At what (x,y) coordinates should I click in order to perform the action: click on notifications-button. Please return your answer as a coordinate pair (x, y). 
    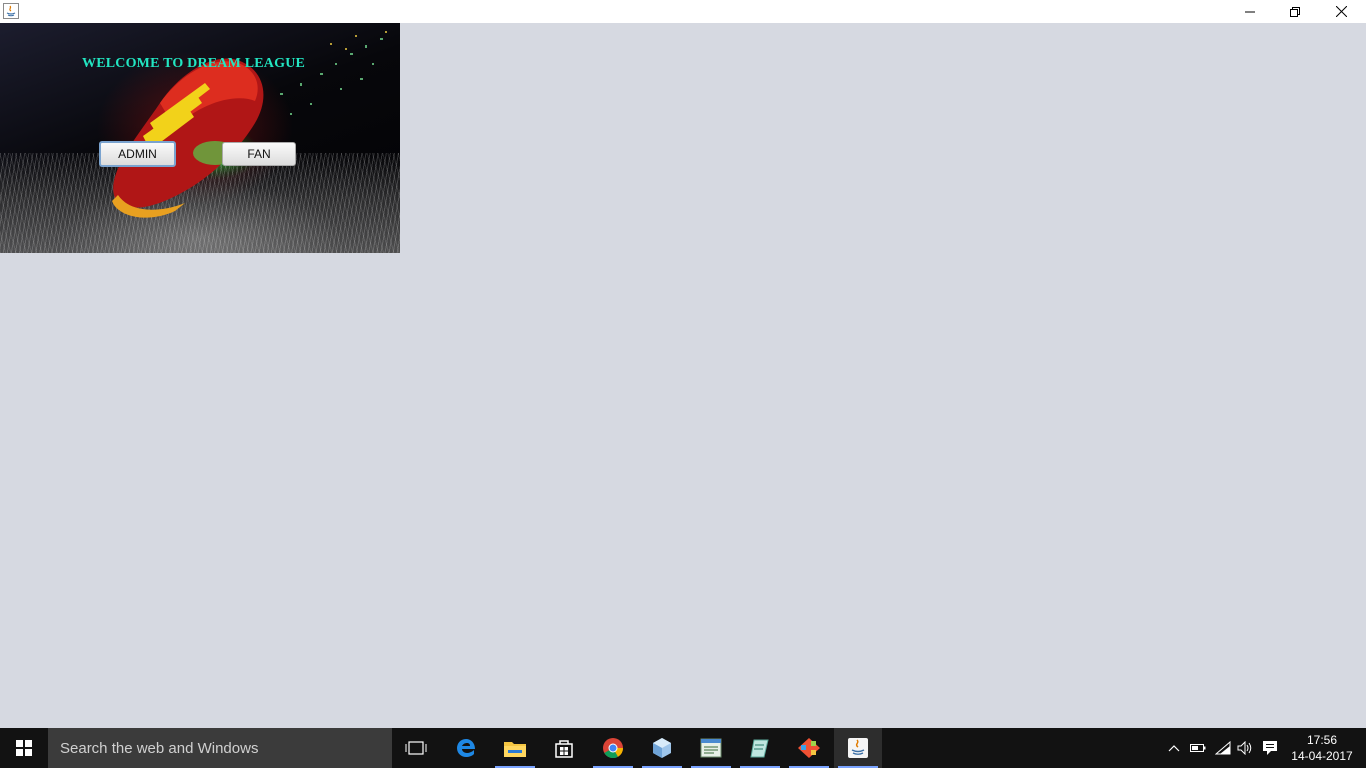
    Looking at the image, I should click on (1270, 748).